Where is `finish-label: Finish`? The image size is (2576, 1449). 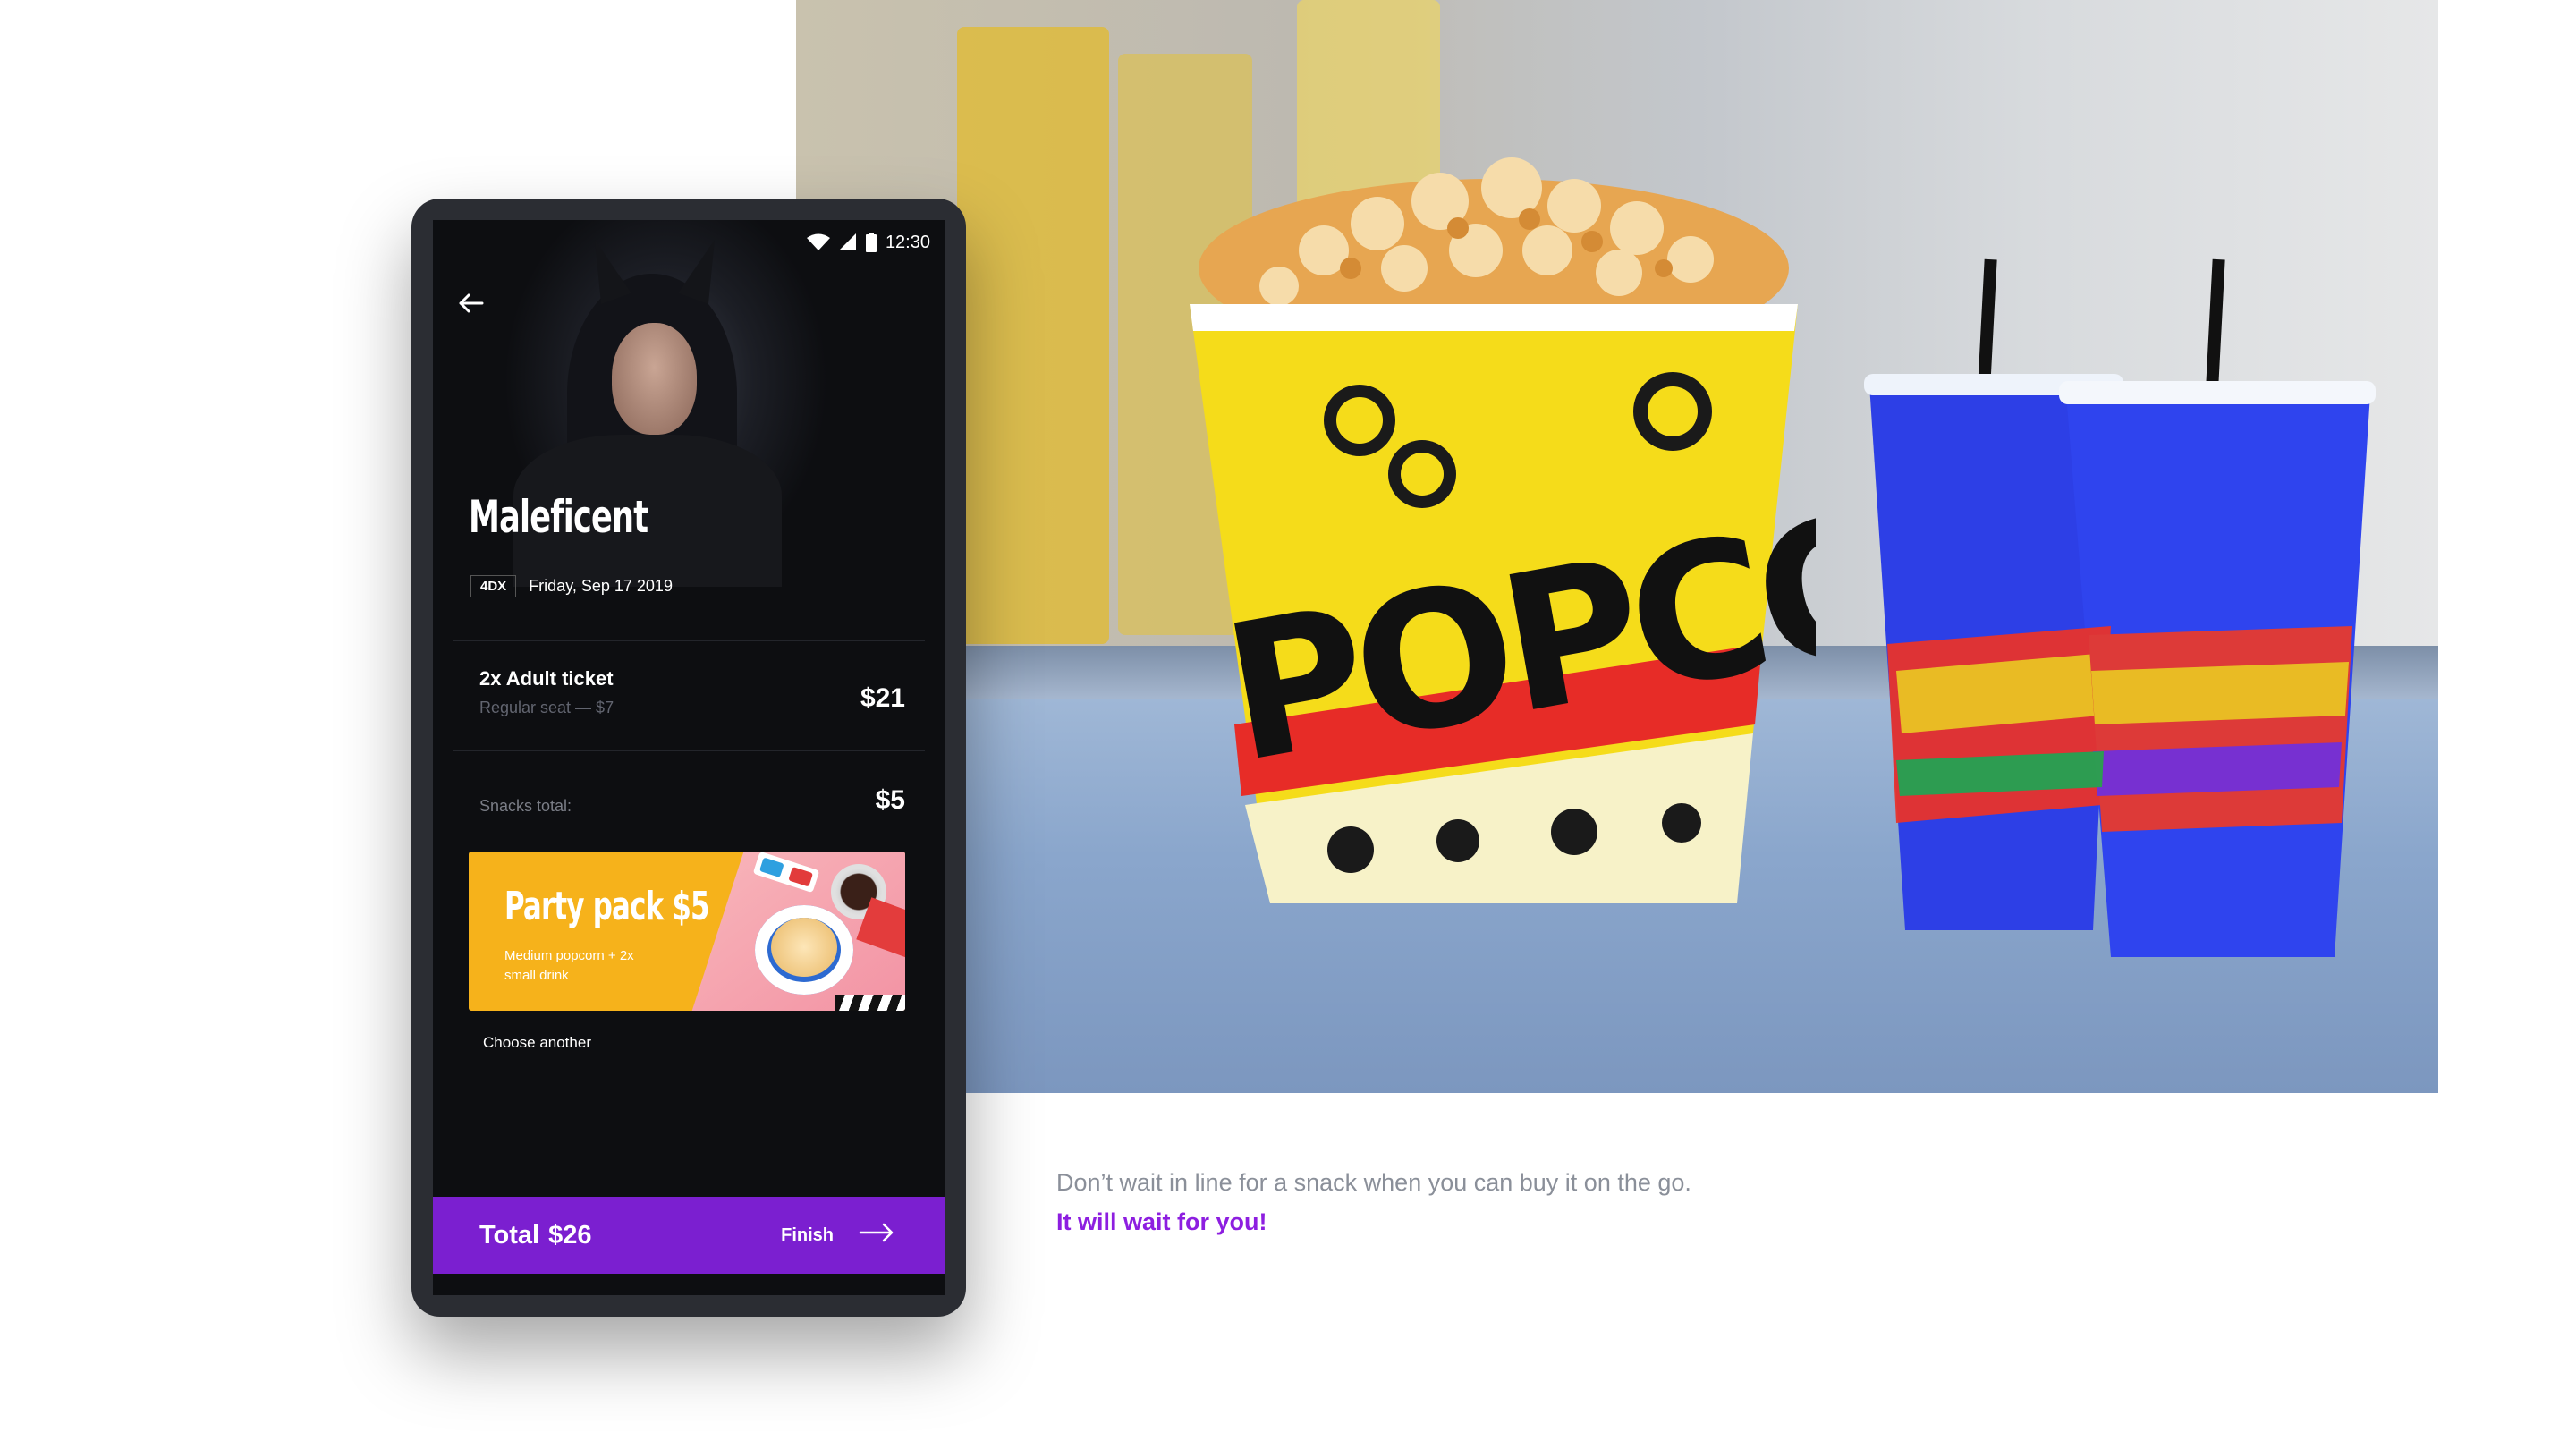
finish-label: Finish is located at coordinates (807, 1234).